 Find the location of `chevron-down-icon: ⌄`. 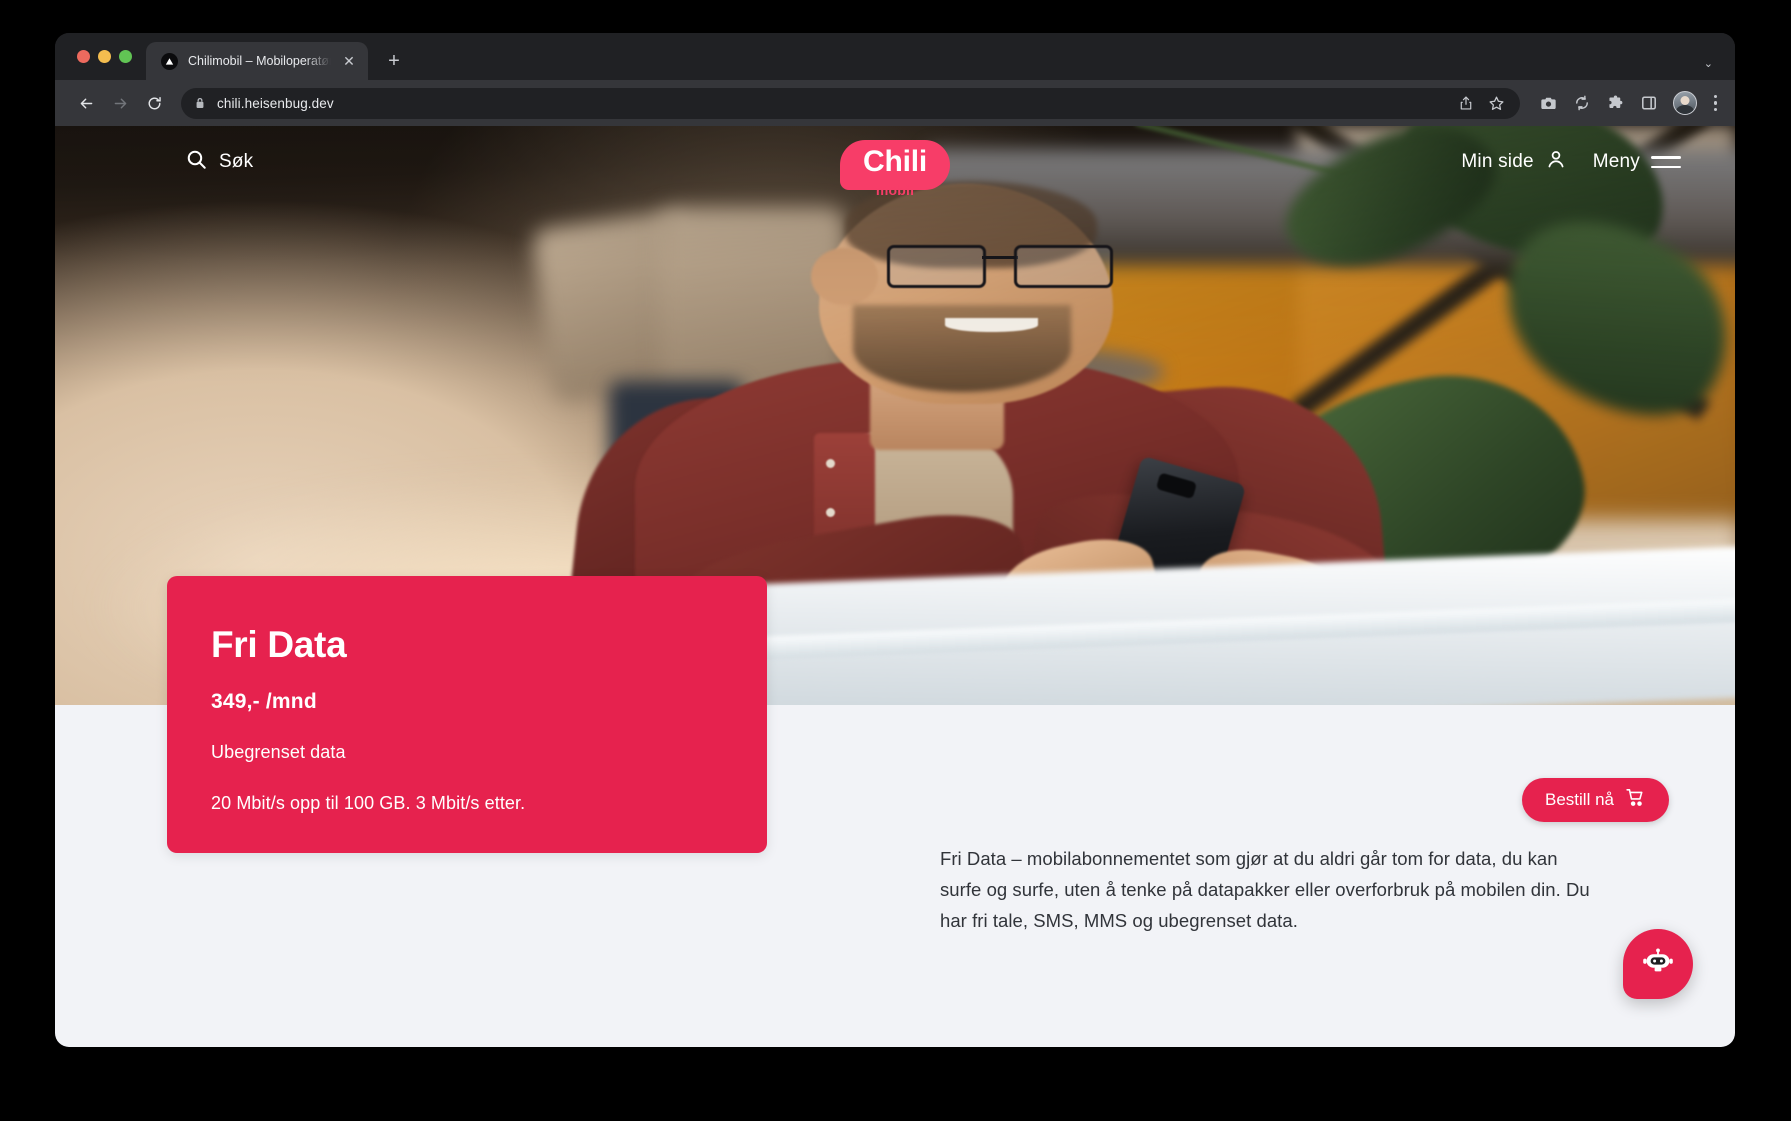

chevron-down-icon: ⌄ is located at coordinates (1708, 63).